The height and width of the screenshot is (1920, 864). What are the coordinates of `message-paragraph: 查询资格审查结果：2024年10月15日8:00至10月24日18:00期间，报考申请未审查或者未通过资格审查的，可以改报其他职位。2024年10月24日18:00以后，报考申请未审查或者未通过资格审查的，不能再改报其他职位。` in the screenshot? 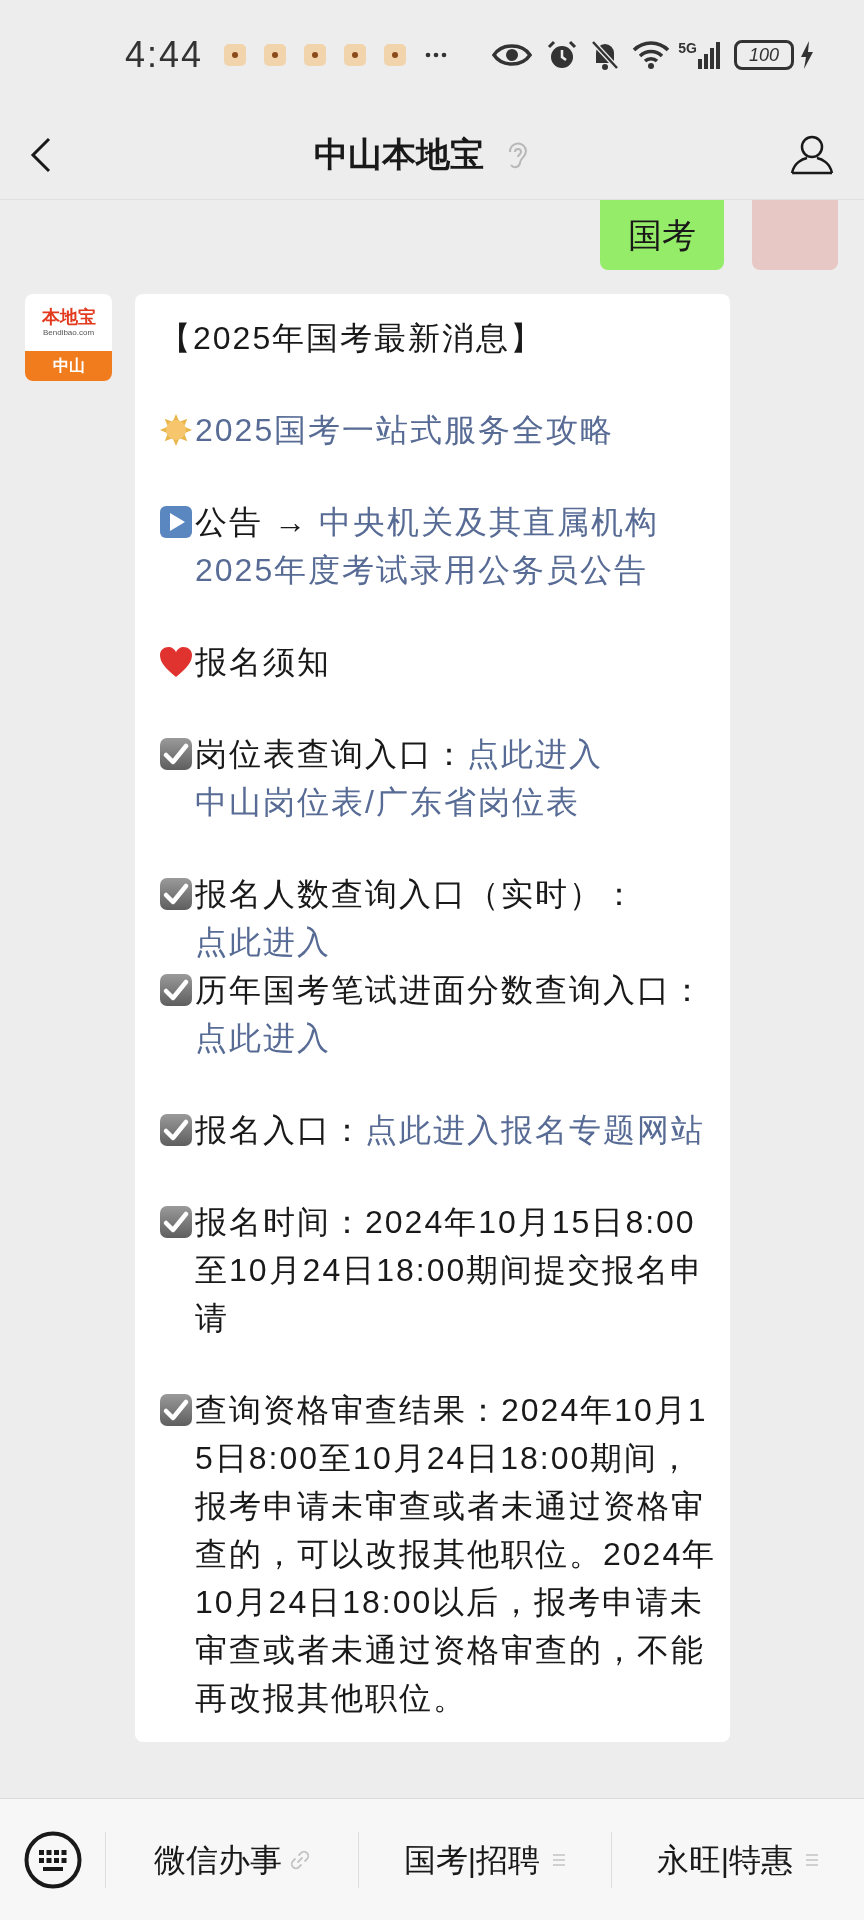 It's located at (456, 1554).